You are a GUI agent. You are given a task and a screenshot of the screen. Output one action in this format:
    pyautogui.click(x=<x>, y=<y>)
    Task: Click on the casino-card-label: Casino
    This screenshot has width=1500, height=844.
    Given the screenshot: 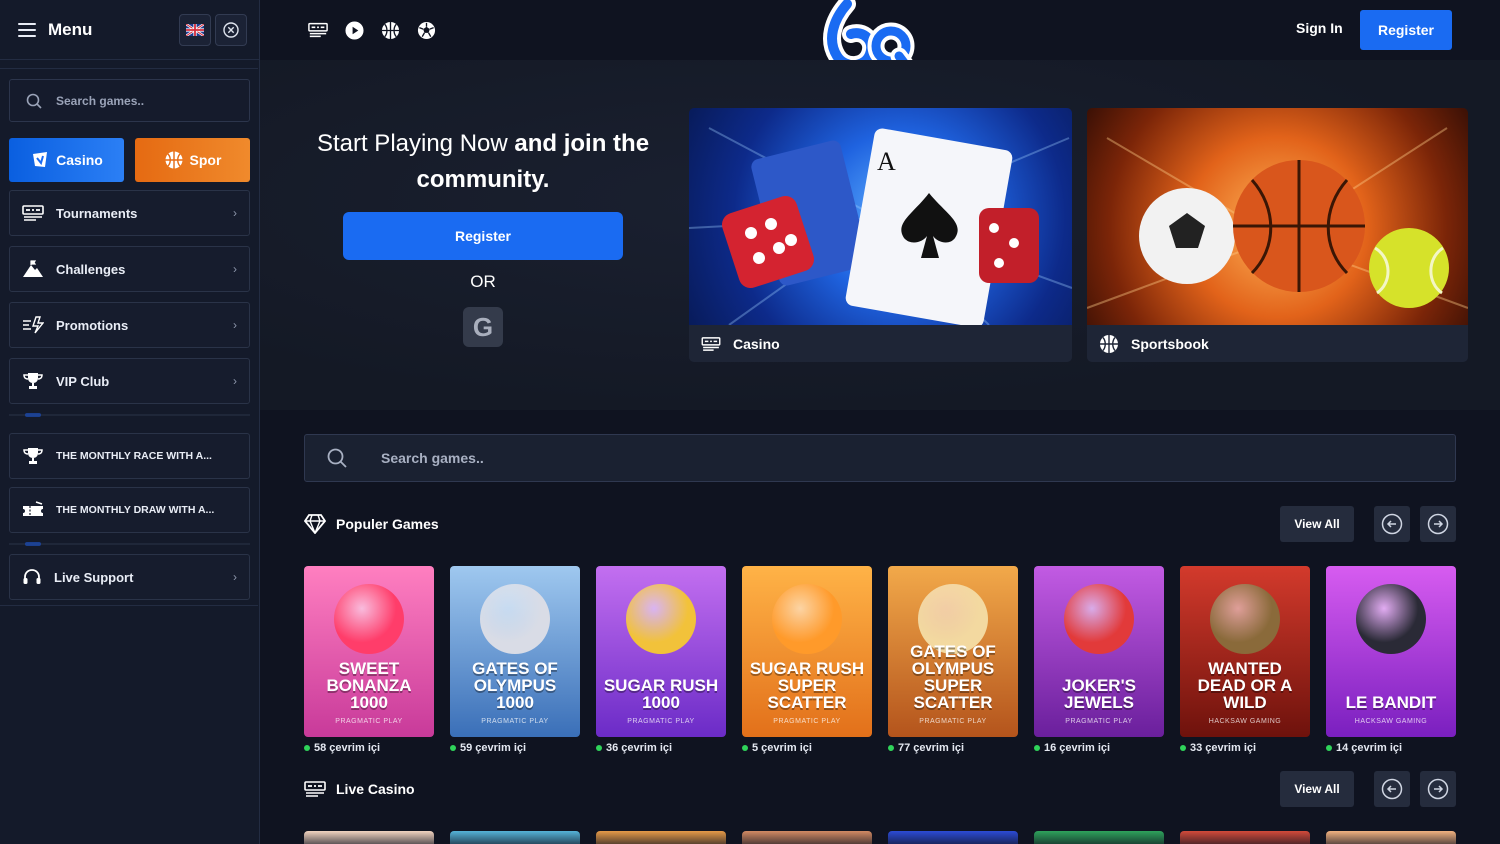 What is the action you would take?
    pyautogui.click(x=756, y=343)
    